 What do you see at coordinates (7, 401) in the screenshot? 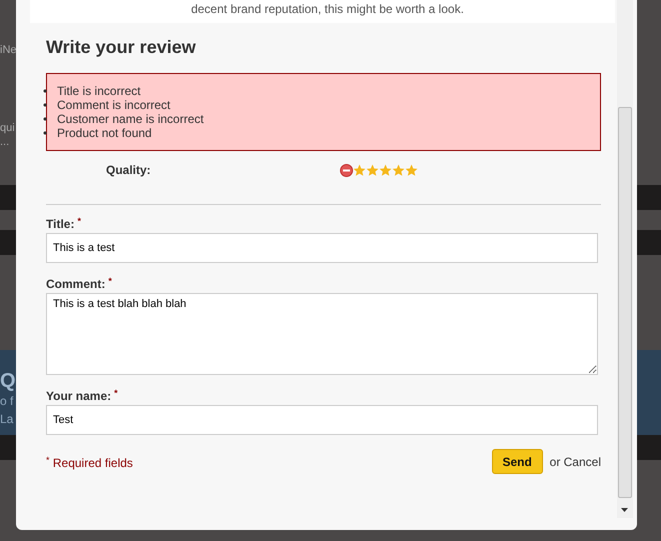
I see `background-text: o f` at bounding box center [7, 401].